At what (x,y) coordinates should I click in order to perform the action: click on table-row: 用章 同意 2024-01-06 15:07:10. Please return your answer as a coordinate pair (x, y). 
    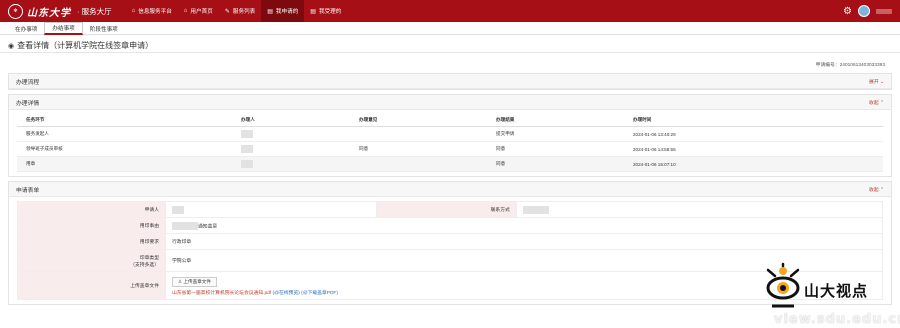
    Looking at the image, I should click on (450, 164).